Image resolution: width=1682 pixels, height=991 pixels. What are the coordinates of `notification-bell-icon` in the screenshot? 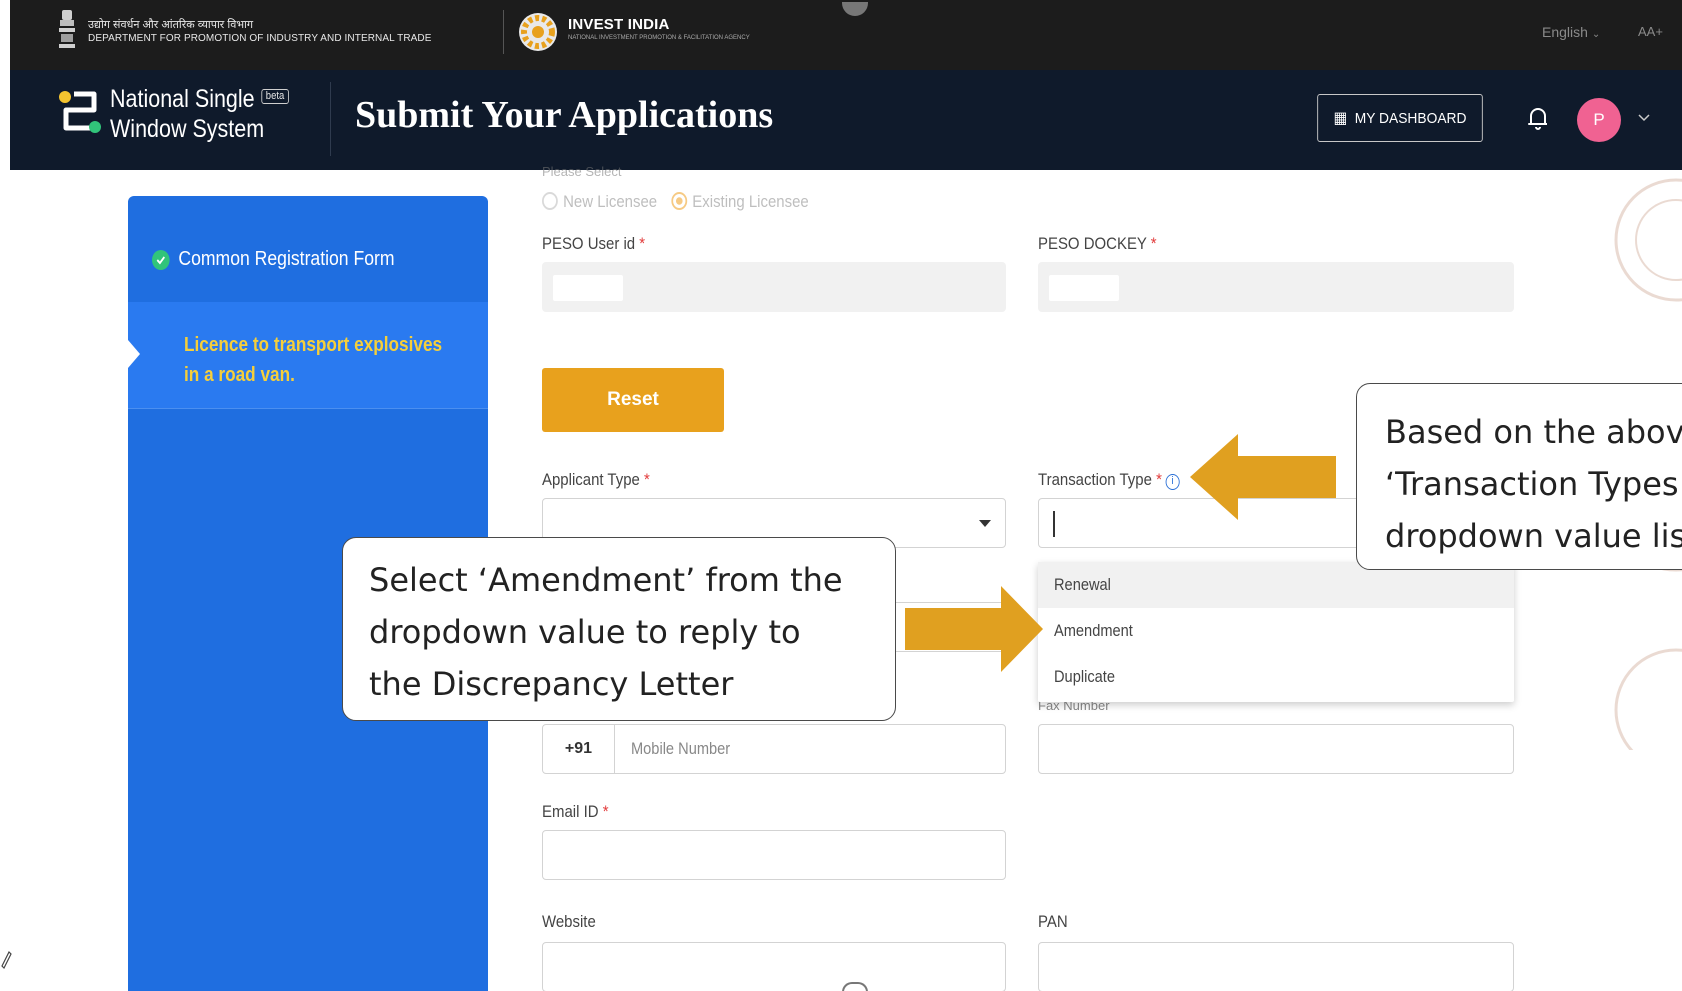 It's located at (1538, 118).